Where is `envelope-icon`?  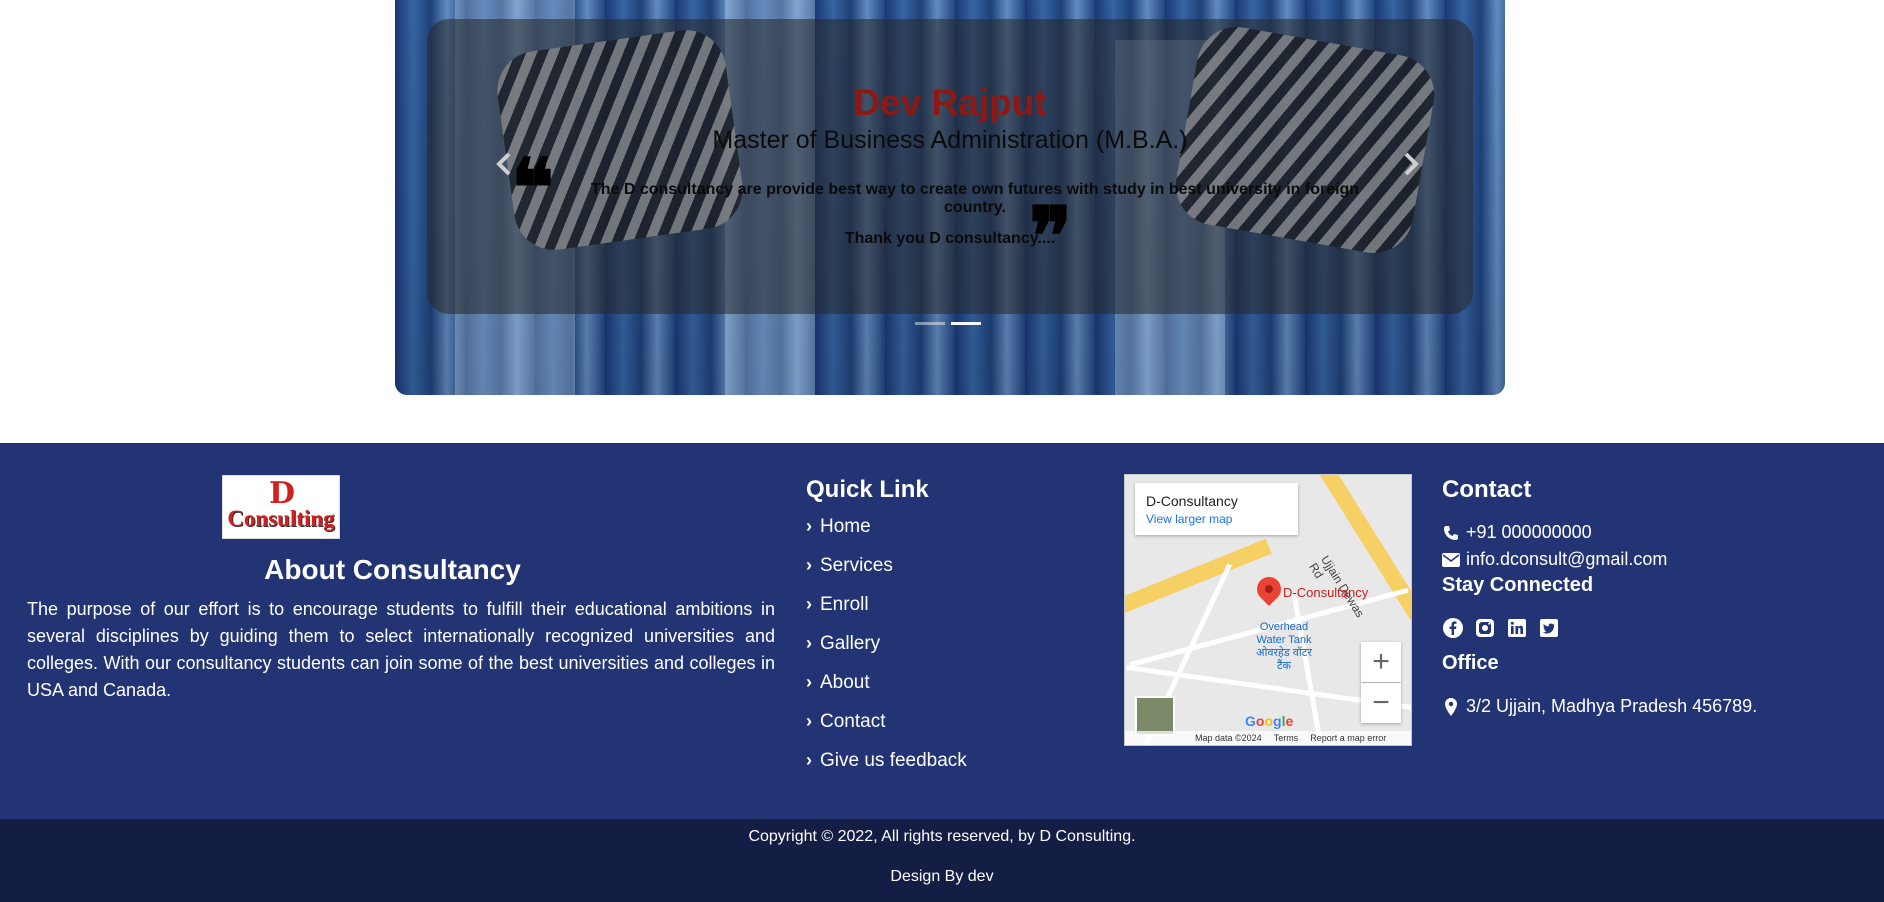 envelope-icon is located at coordinates (1451, 560).